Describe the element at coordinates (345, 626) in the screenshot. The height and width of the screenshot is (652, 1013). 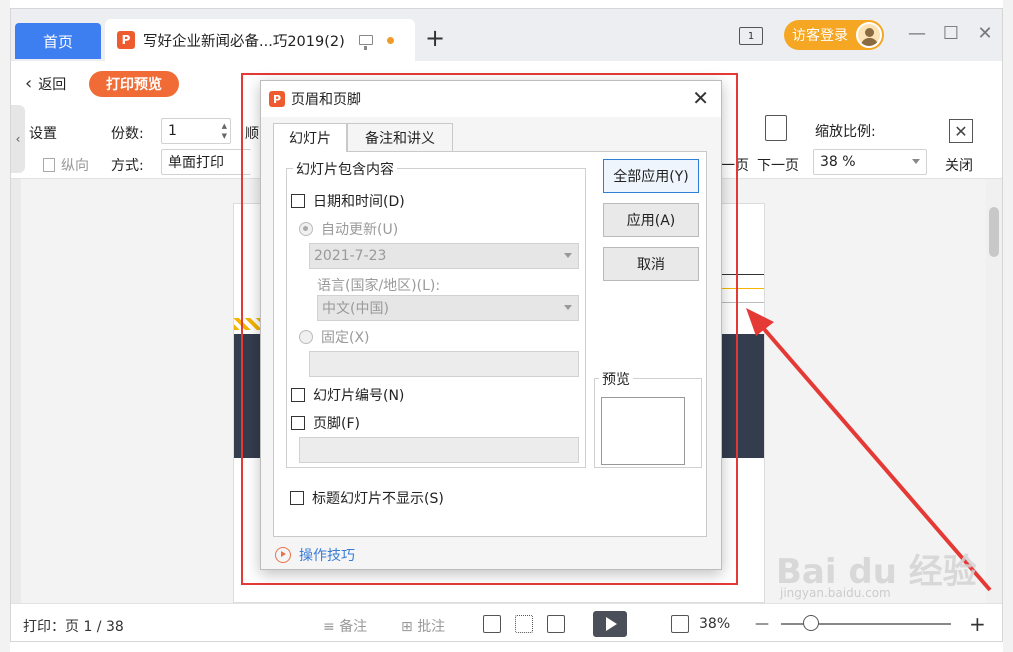
I see `notes-button: ≡ 备注` at that location.